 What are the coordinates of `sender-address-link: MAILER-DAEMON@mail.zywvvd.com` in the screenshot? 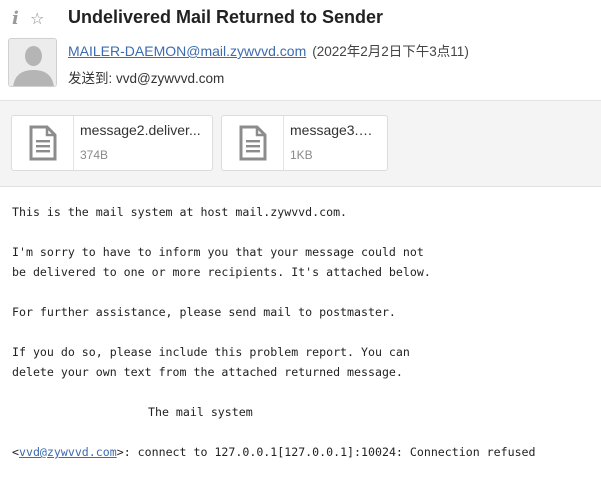 It's located at (187, 51).